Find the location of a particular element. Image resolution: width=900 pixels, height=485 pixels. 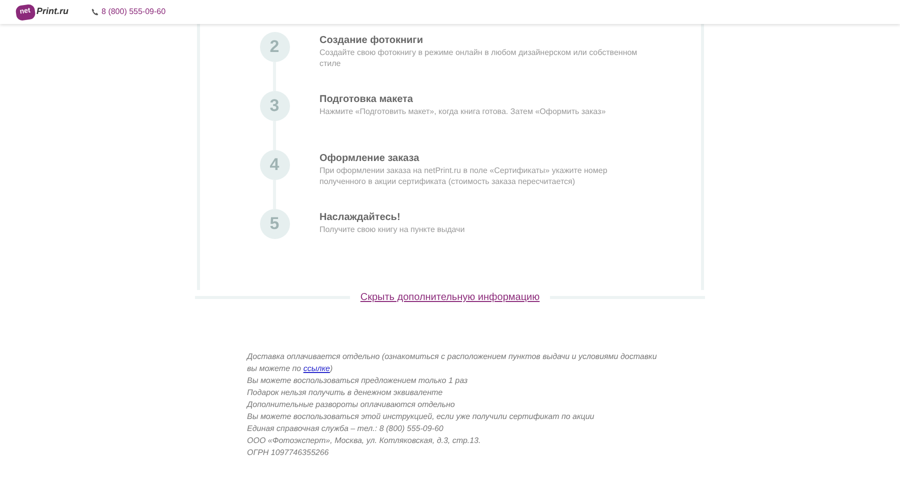

note-text: Вы можете воспользоваться предложением только 1 раз is located at coordinates (358, 381).